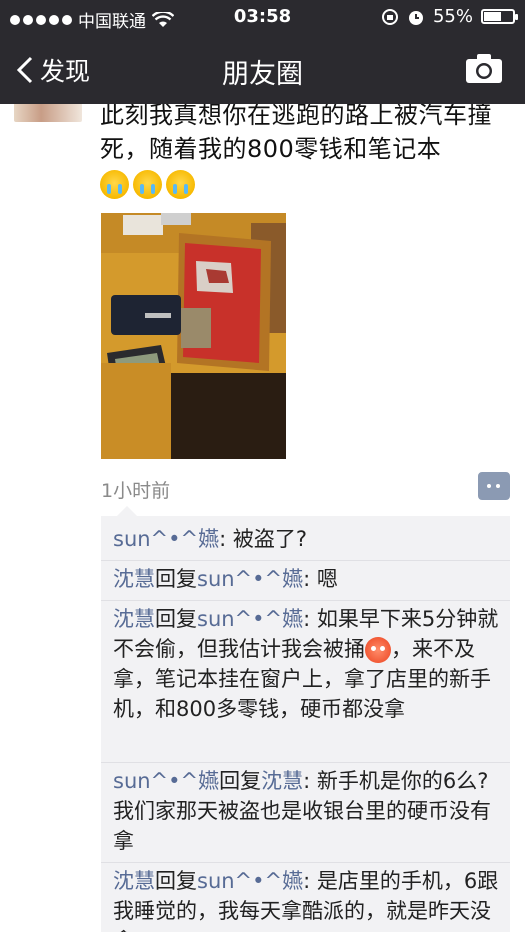 The image size is (525, 932). What do you see at coordinates (452, 16) in the screenshot?
I see `battery-percent: 55%` at bounding box center [452, 16].